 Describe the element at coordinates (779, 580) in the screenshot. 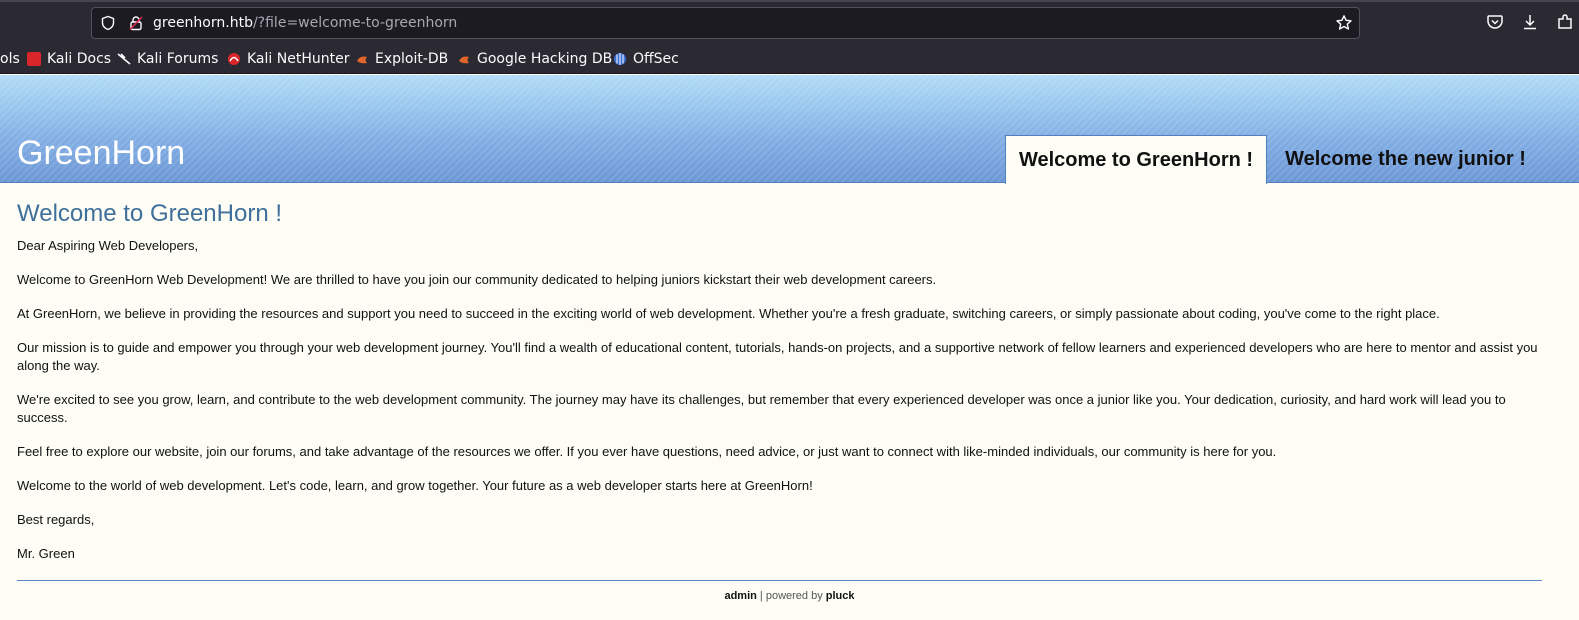

I see `footer-divider` at that location.